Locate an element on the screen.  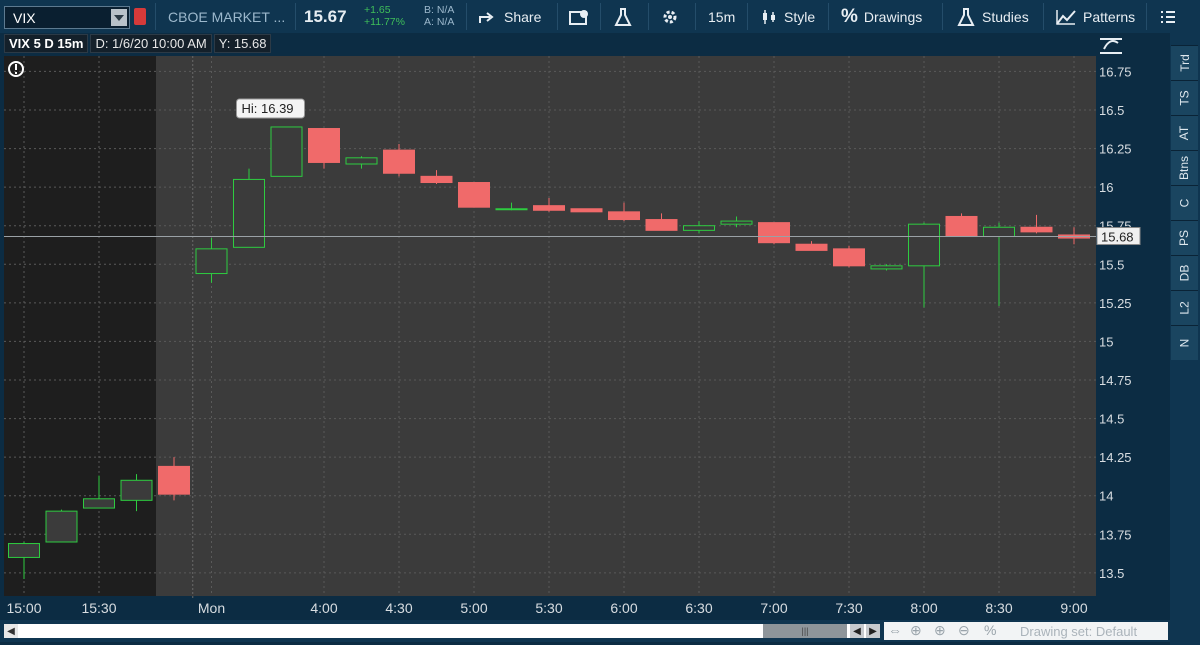
zoom-out-icon: ⊖ is located at coordinates (964, 630).